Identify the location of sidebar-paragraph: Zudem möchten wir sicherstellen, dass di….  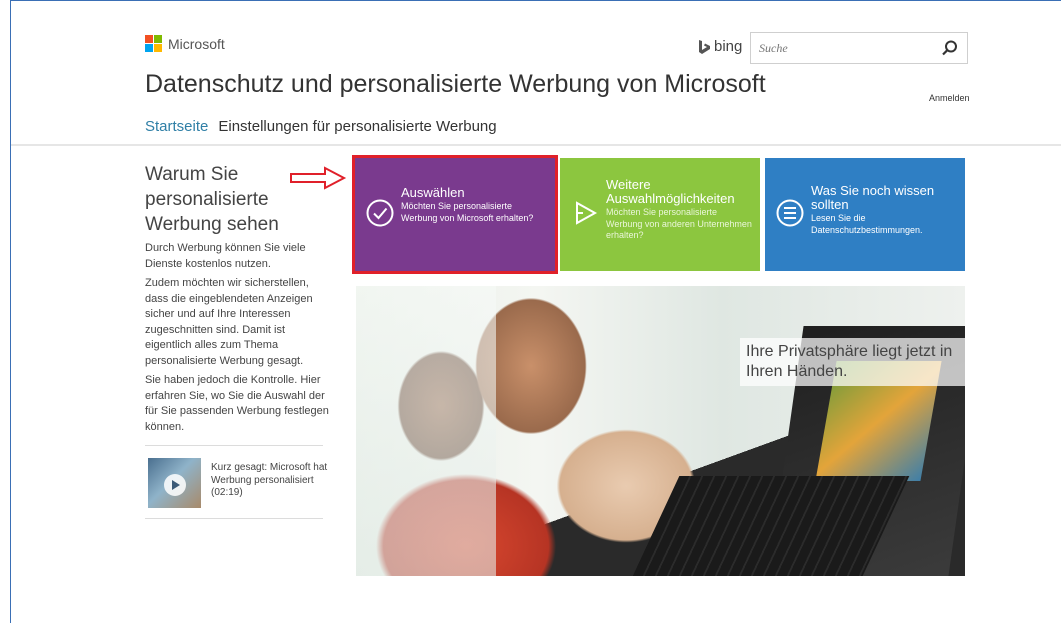
(229, 322).